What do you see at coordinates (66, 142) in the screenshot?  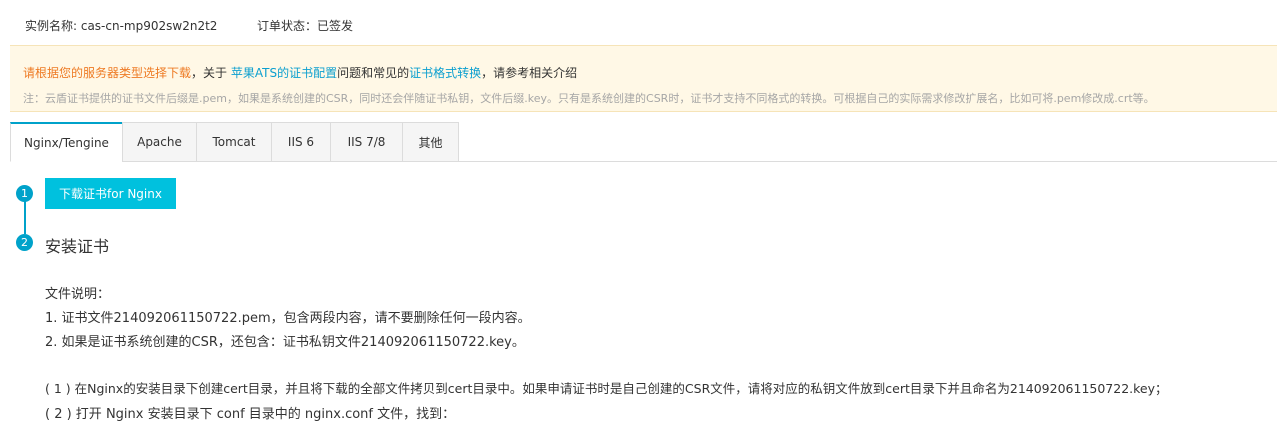 I see `tab-nginx: Nginx/Tengine` at bounding box center [66, 142].